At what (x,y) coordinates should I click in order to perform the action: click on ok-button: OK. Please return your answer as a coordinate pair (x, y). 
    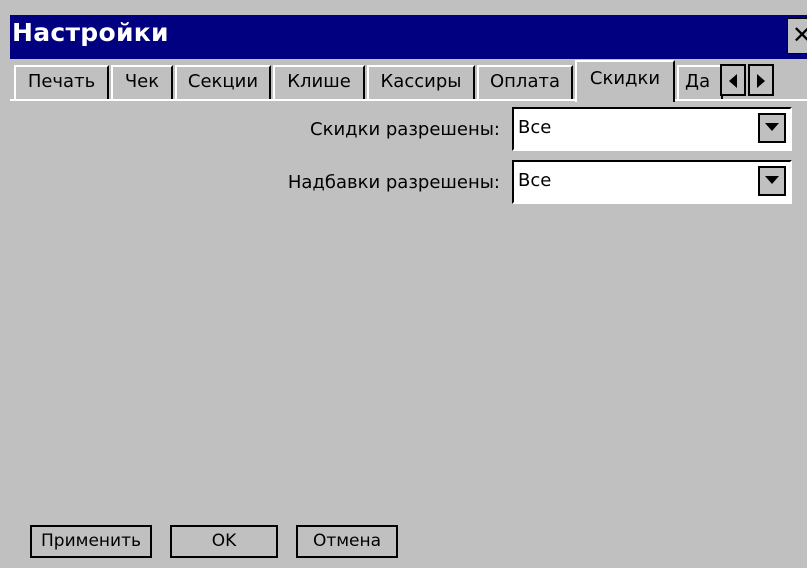
    Looking at the image, I should click on (224, 541).